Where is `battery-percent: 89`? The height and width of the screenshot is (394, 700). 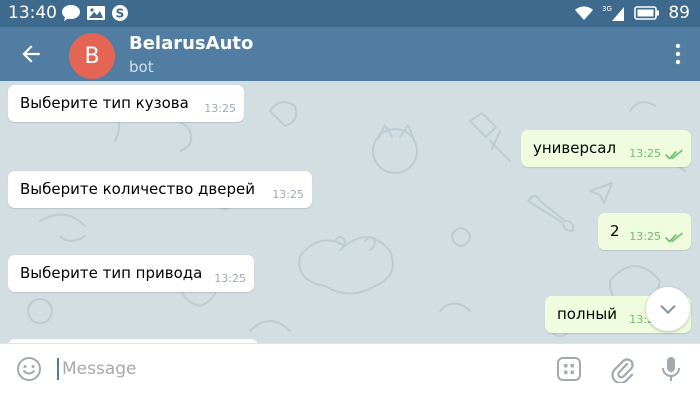 battery-percent: 89 is located at coordinates (679, 13).